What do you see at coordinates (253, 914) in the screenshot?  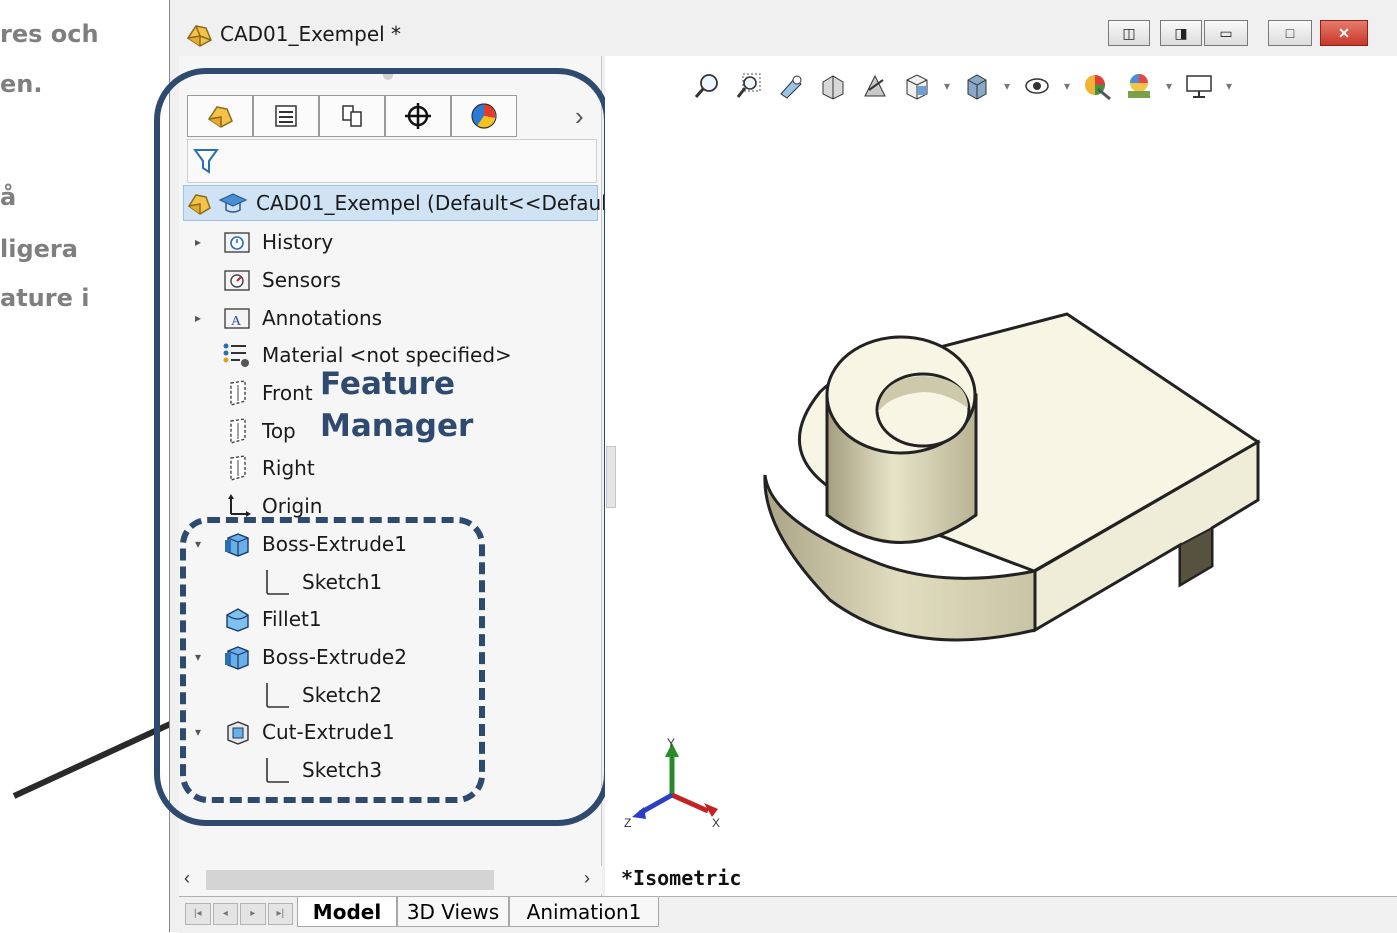 I see `next-tab-icon: ▸` at bounding box center [253, 914].